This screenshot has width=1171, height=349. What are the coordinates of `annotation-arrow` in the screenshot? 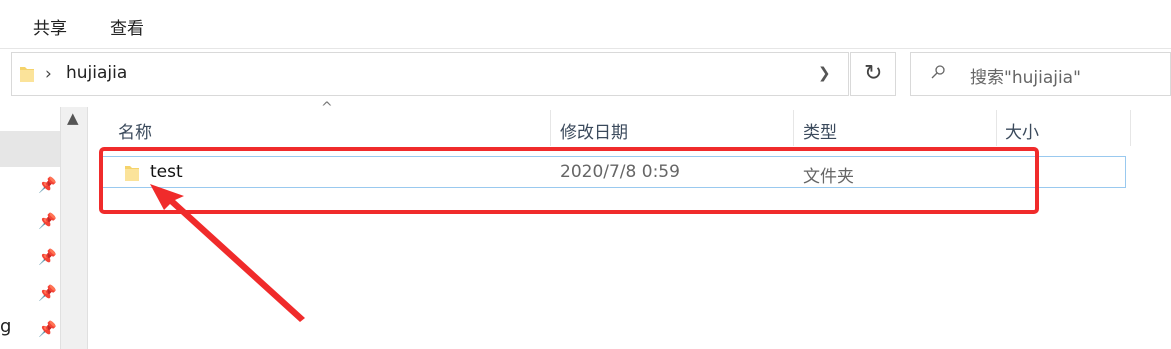 It's located at (227, 253).